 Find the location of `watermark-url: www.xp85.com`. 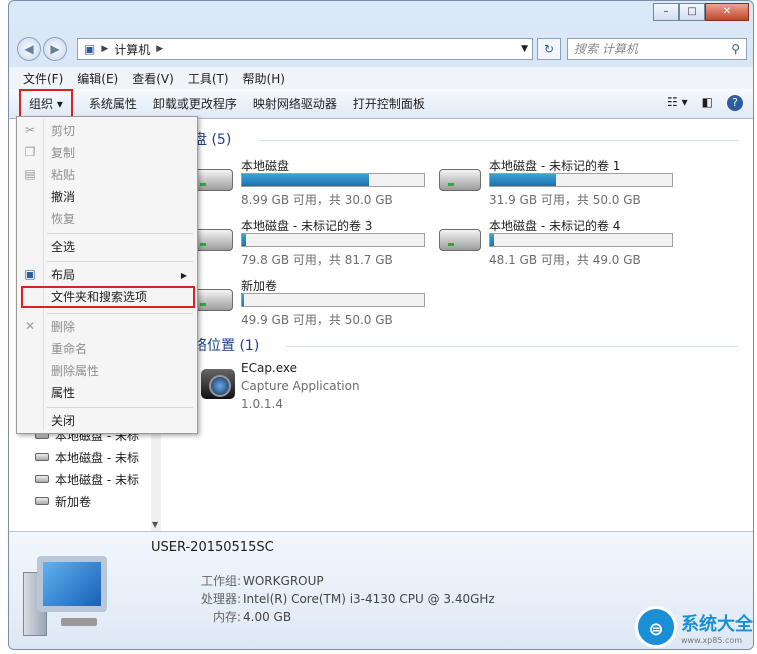

watermark-url: www.xp85.com is located at coordinates (712, 640).